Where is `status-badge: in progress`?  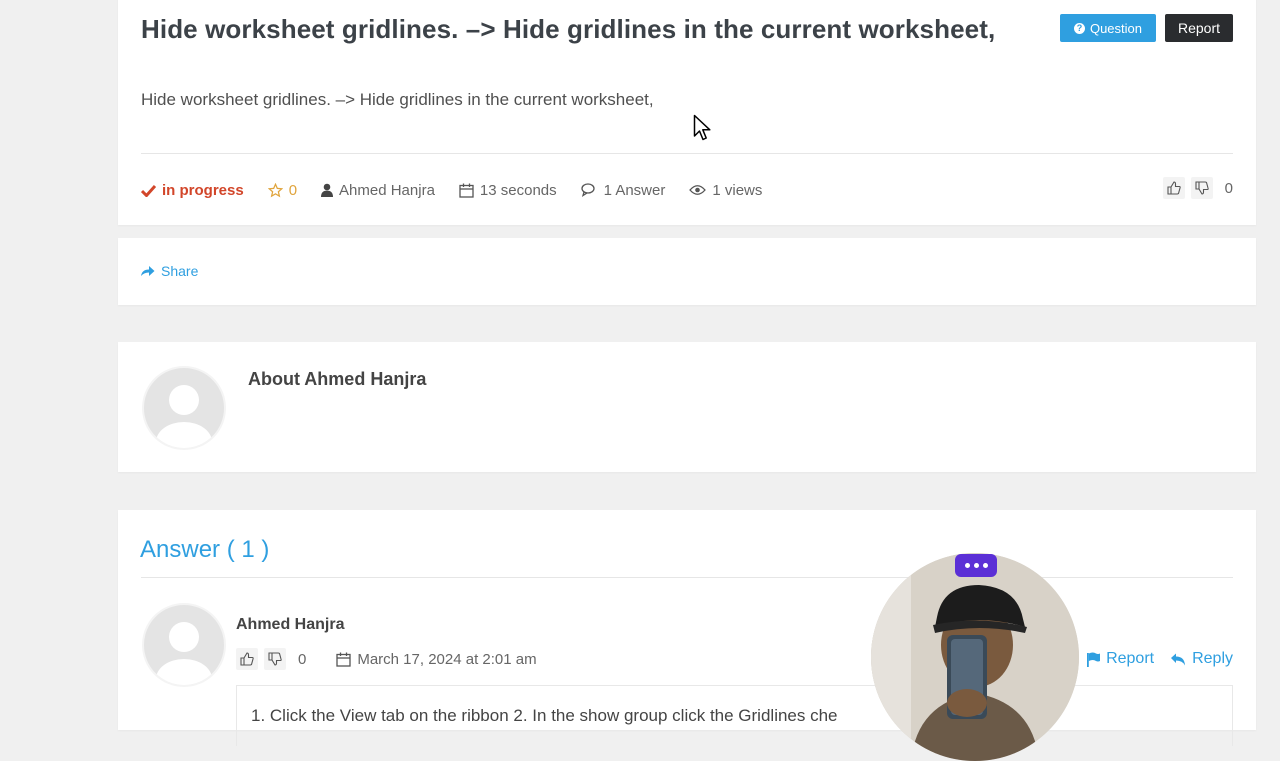 status-badge: in progress is located at coordinates (192, 190).